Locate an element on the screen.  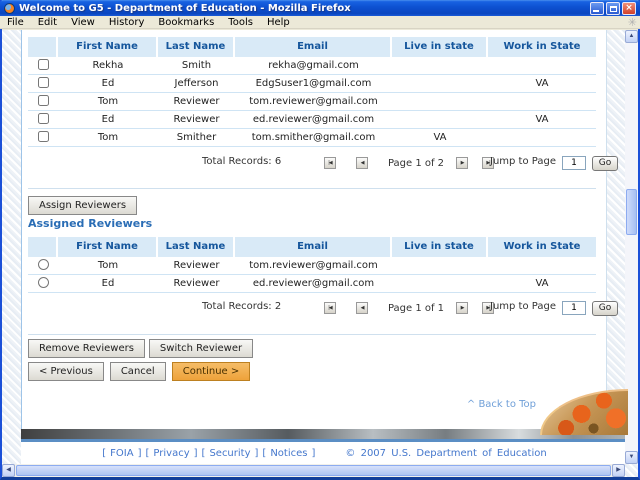
scroll-right-button: ▶ is located at coordinates (618, 470).